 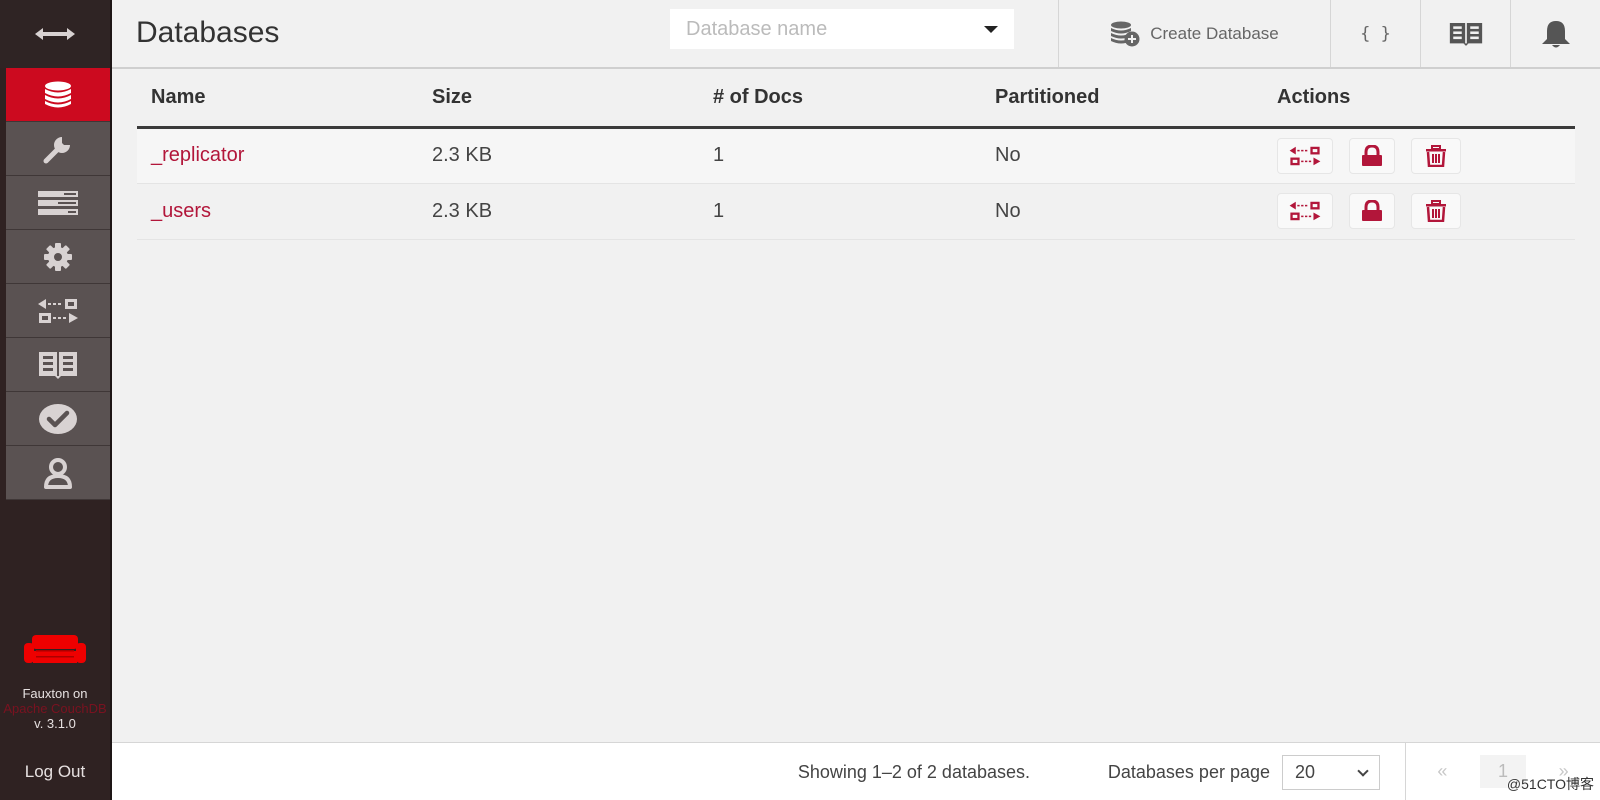 I want to click on brand-link: Apache CouchDB, so click(x=55, y=708).